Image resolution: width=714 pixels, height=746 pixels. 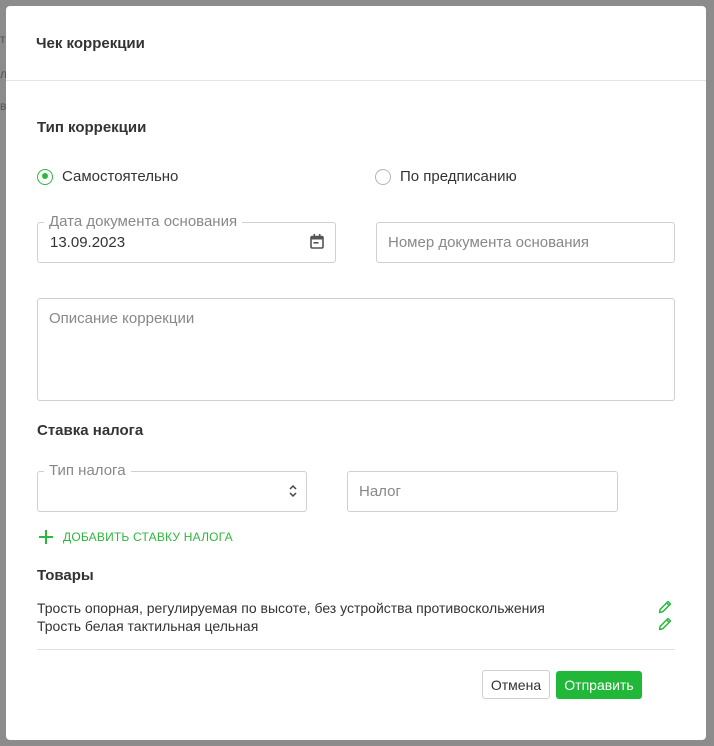 I want to click on goods-title: Товары, so click(x=65, y=575).